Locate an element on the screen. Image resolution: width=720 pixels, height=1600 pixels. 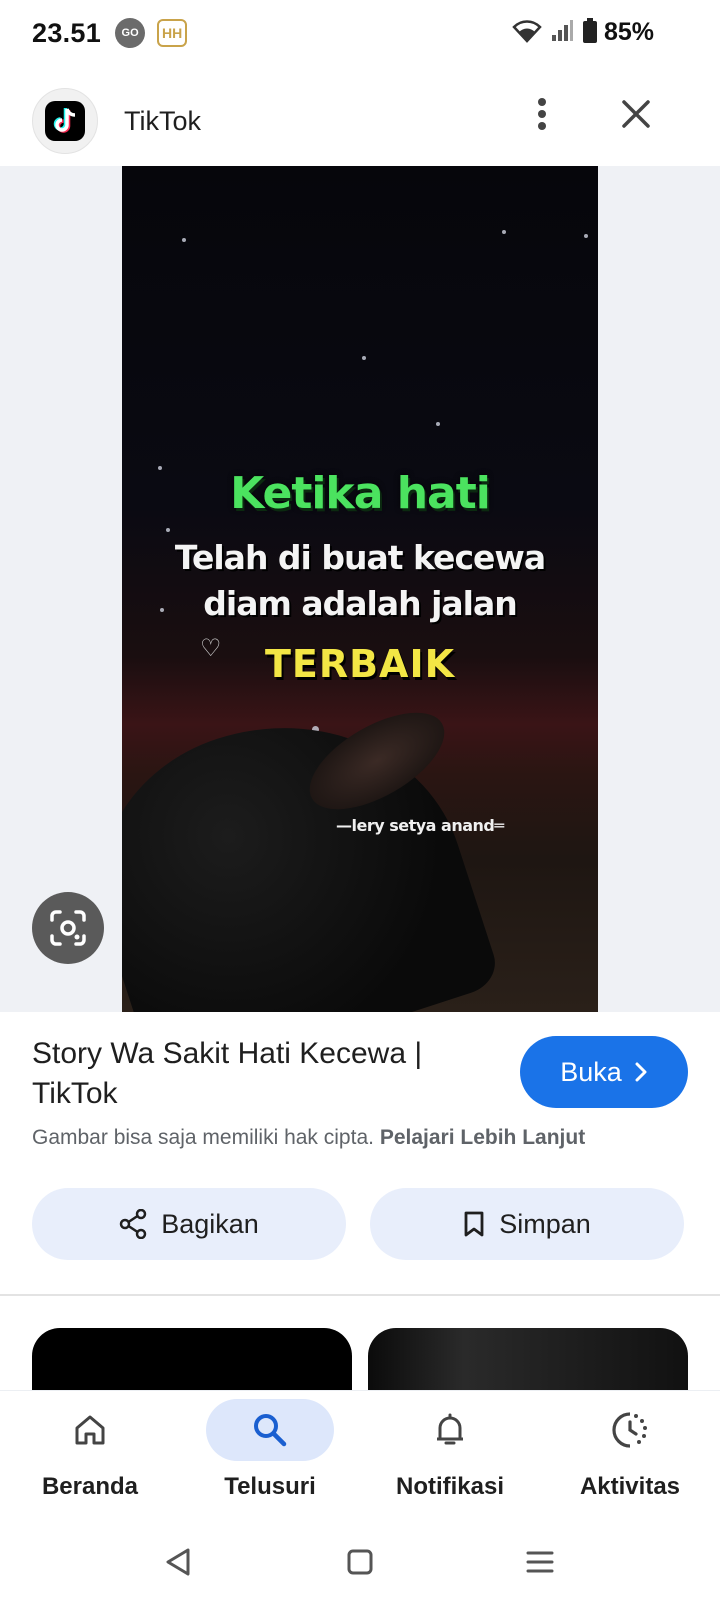
bookmark-icon is located at coordinates (474, 1224).